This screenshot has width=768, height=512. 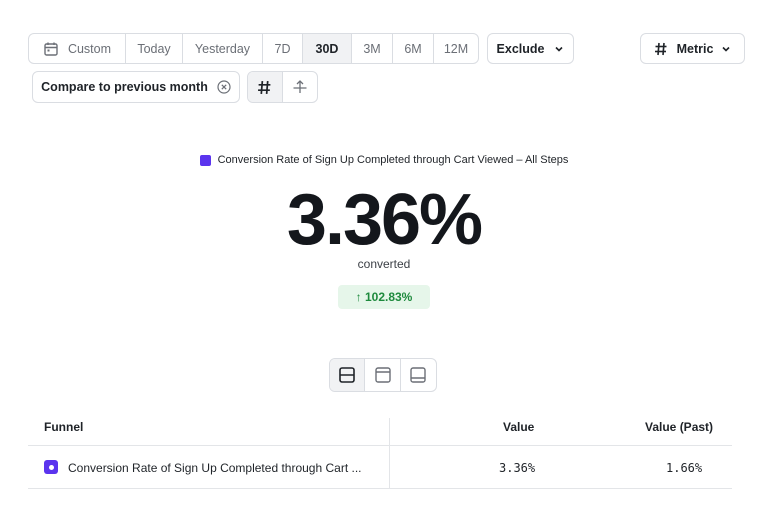 What do you see at coordinates (520, 48) in the screenshot?
I see `exclude-label: Exclude` at bounding box center [520, 48].